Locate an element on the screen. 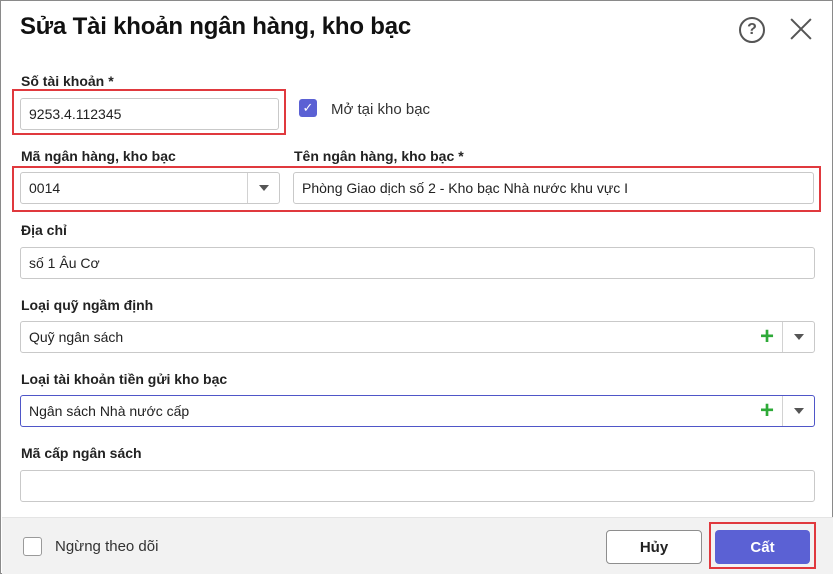 This screenshot has width=833, height=574. stop-tracking-checkbox is located at coordinates (32, 546).